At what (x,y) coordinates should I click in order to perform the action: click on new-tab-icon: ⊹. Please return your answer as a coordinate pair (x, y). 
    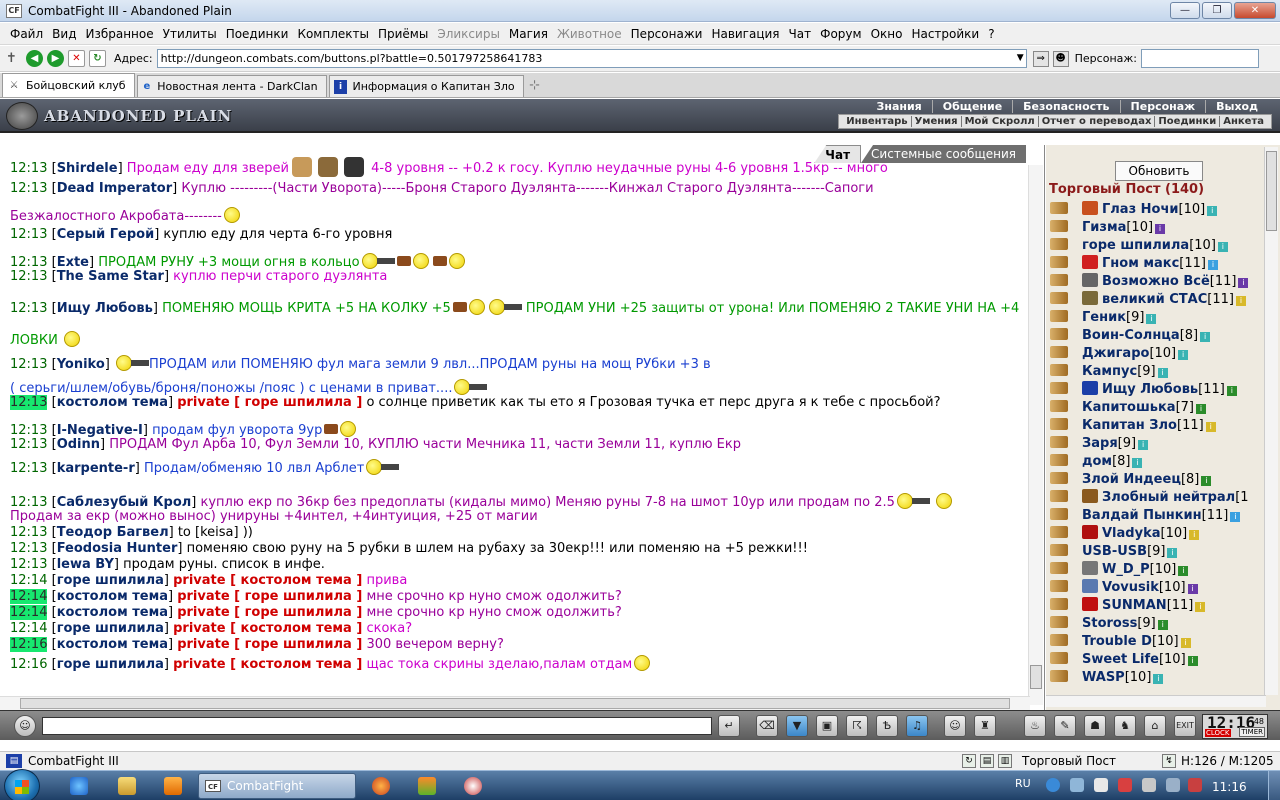
    Looking at the image, I should click on (535, 86).